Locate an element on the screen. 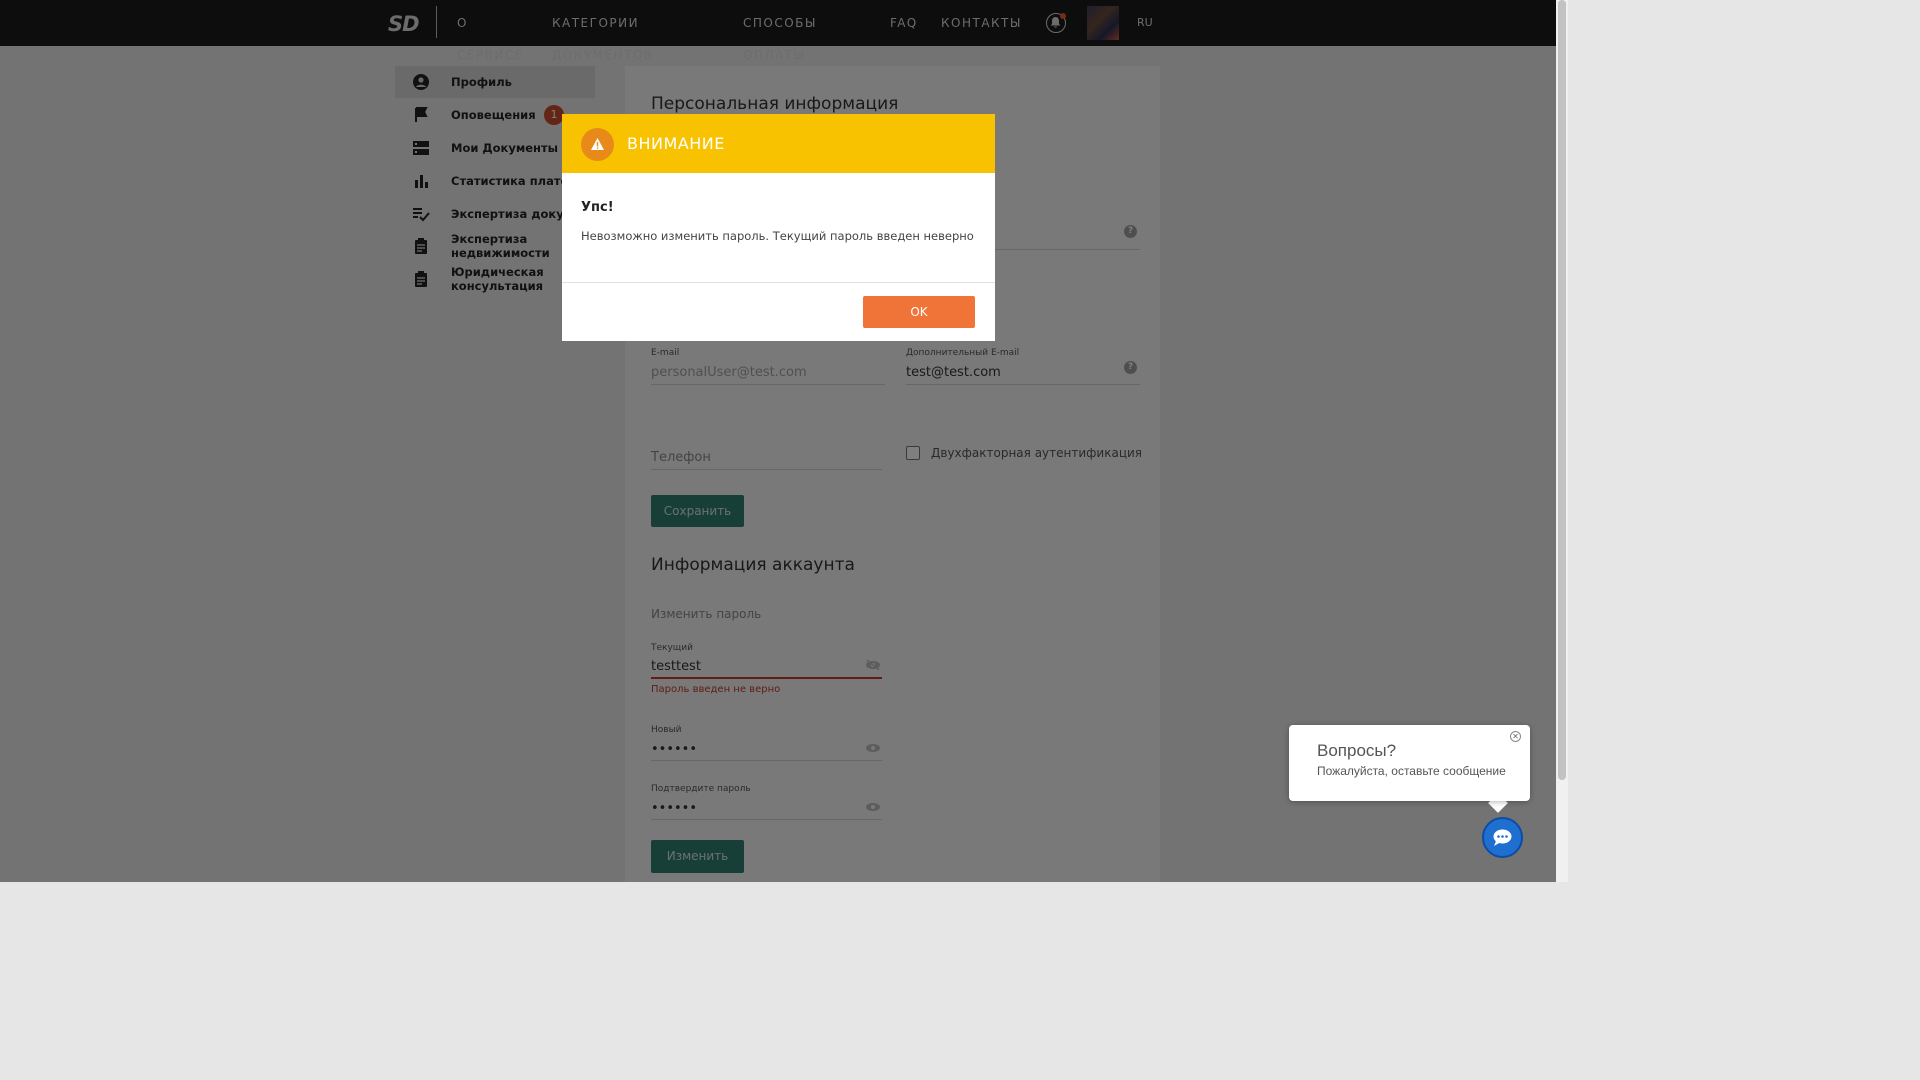 This screenshot has width=1920, height=1080. chat-button is located at coordinates (1502, 837).